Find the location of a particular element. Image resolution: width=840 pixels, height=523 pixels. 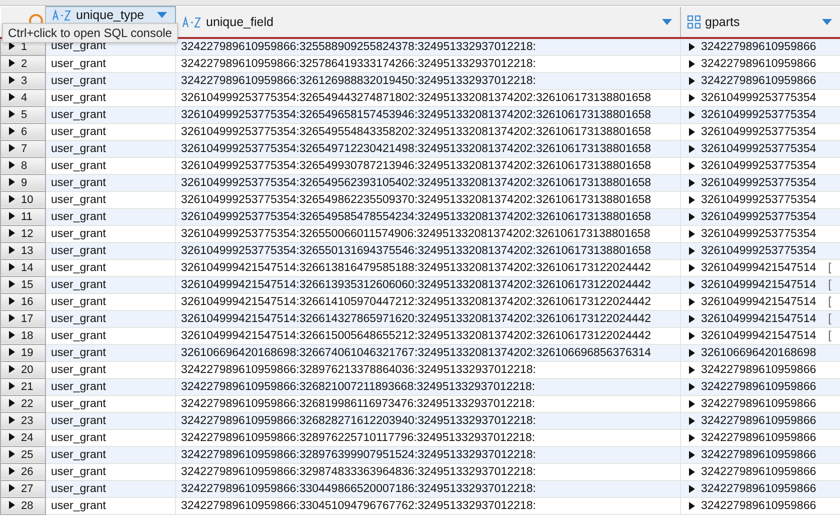

row-number: 28 is located at coordinates (23, 505).